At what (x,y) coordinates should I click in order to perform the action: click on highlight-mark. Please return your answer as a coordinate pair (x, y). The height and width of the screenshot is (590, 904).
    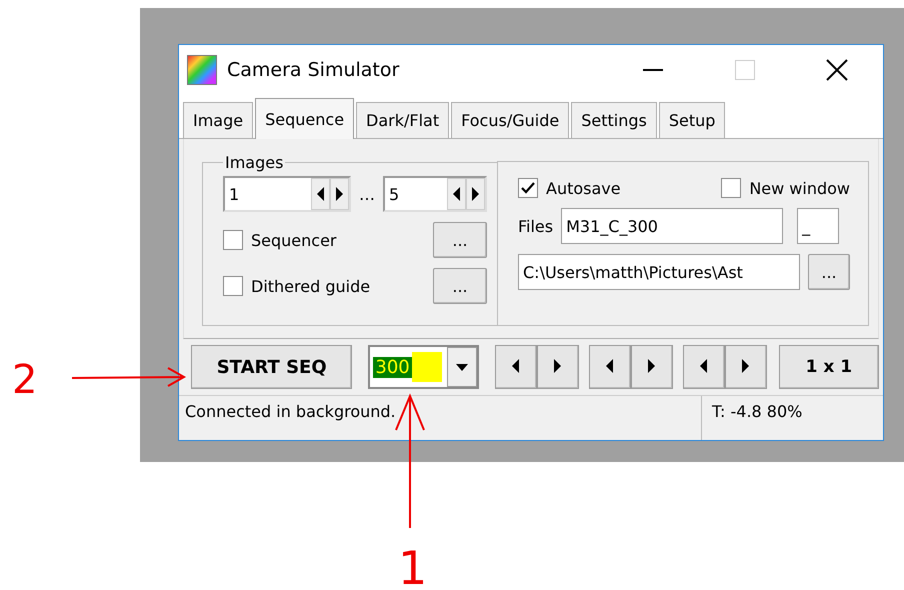
    Looking at the image, I should click on (427, 367).